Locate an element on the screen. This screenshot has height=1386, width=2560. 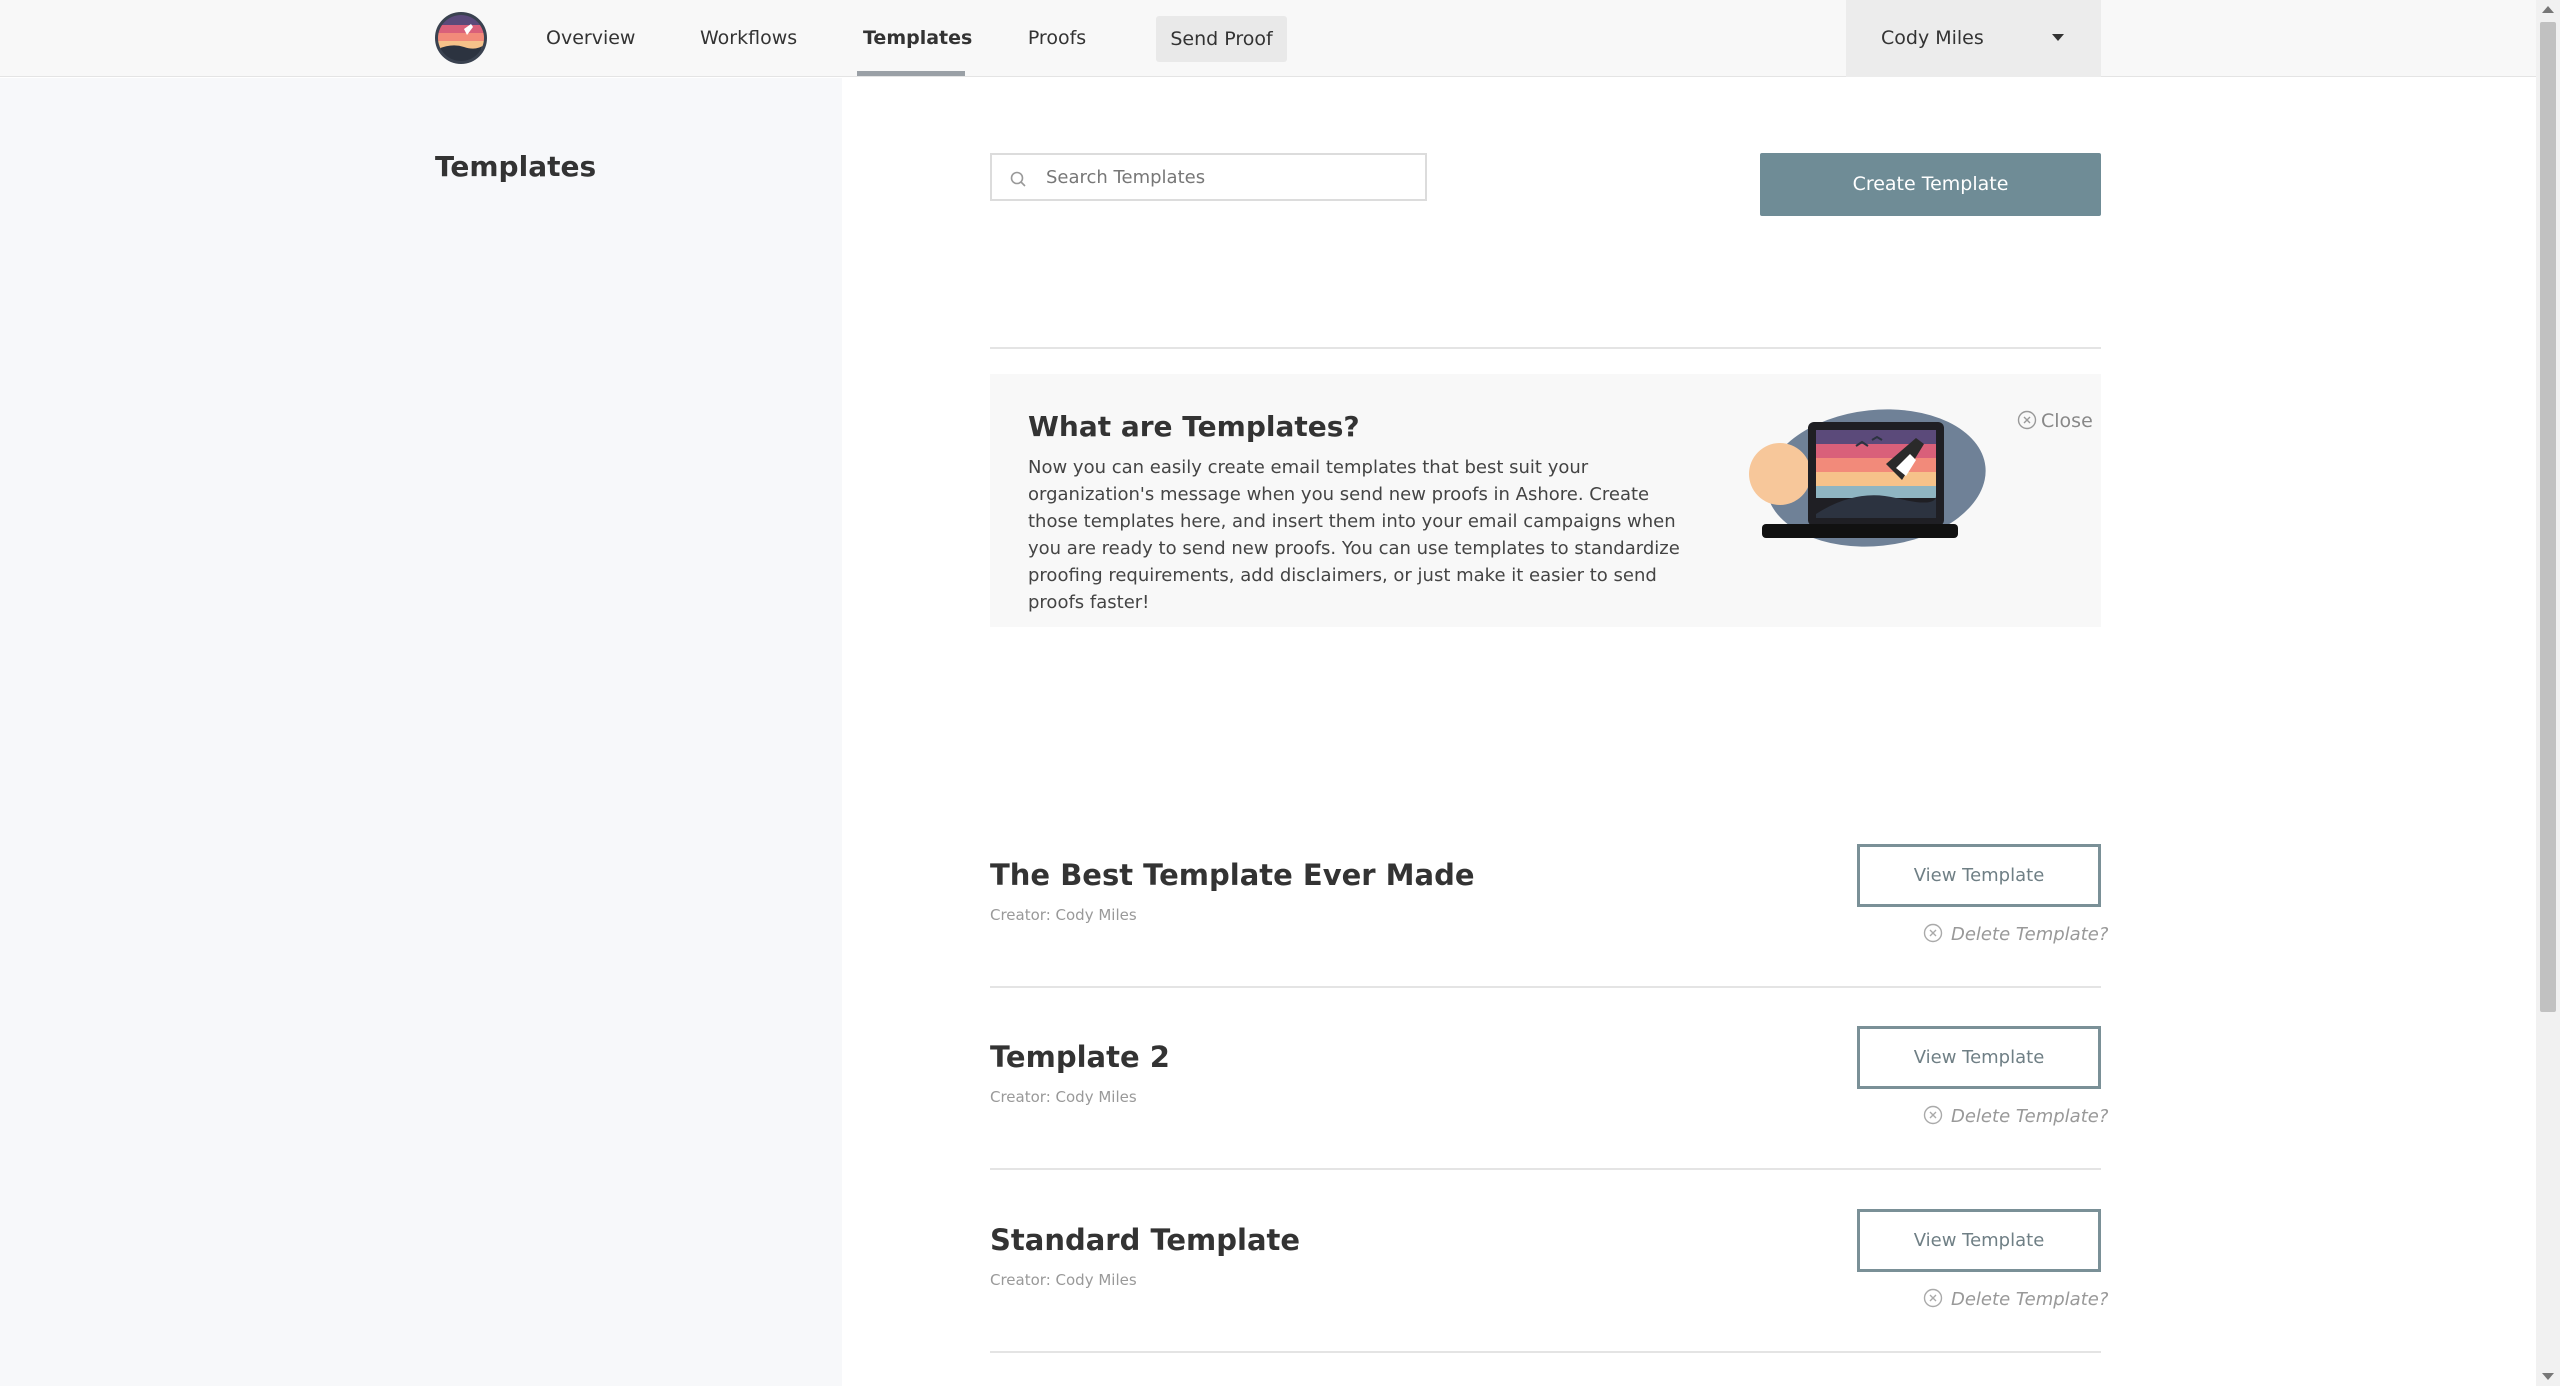
search-box is located at coordinates (1208, 177).